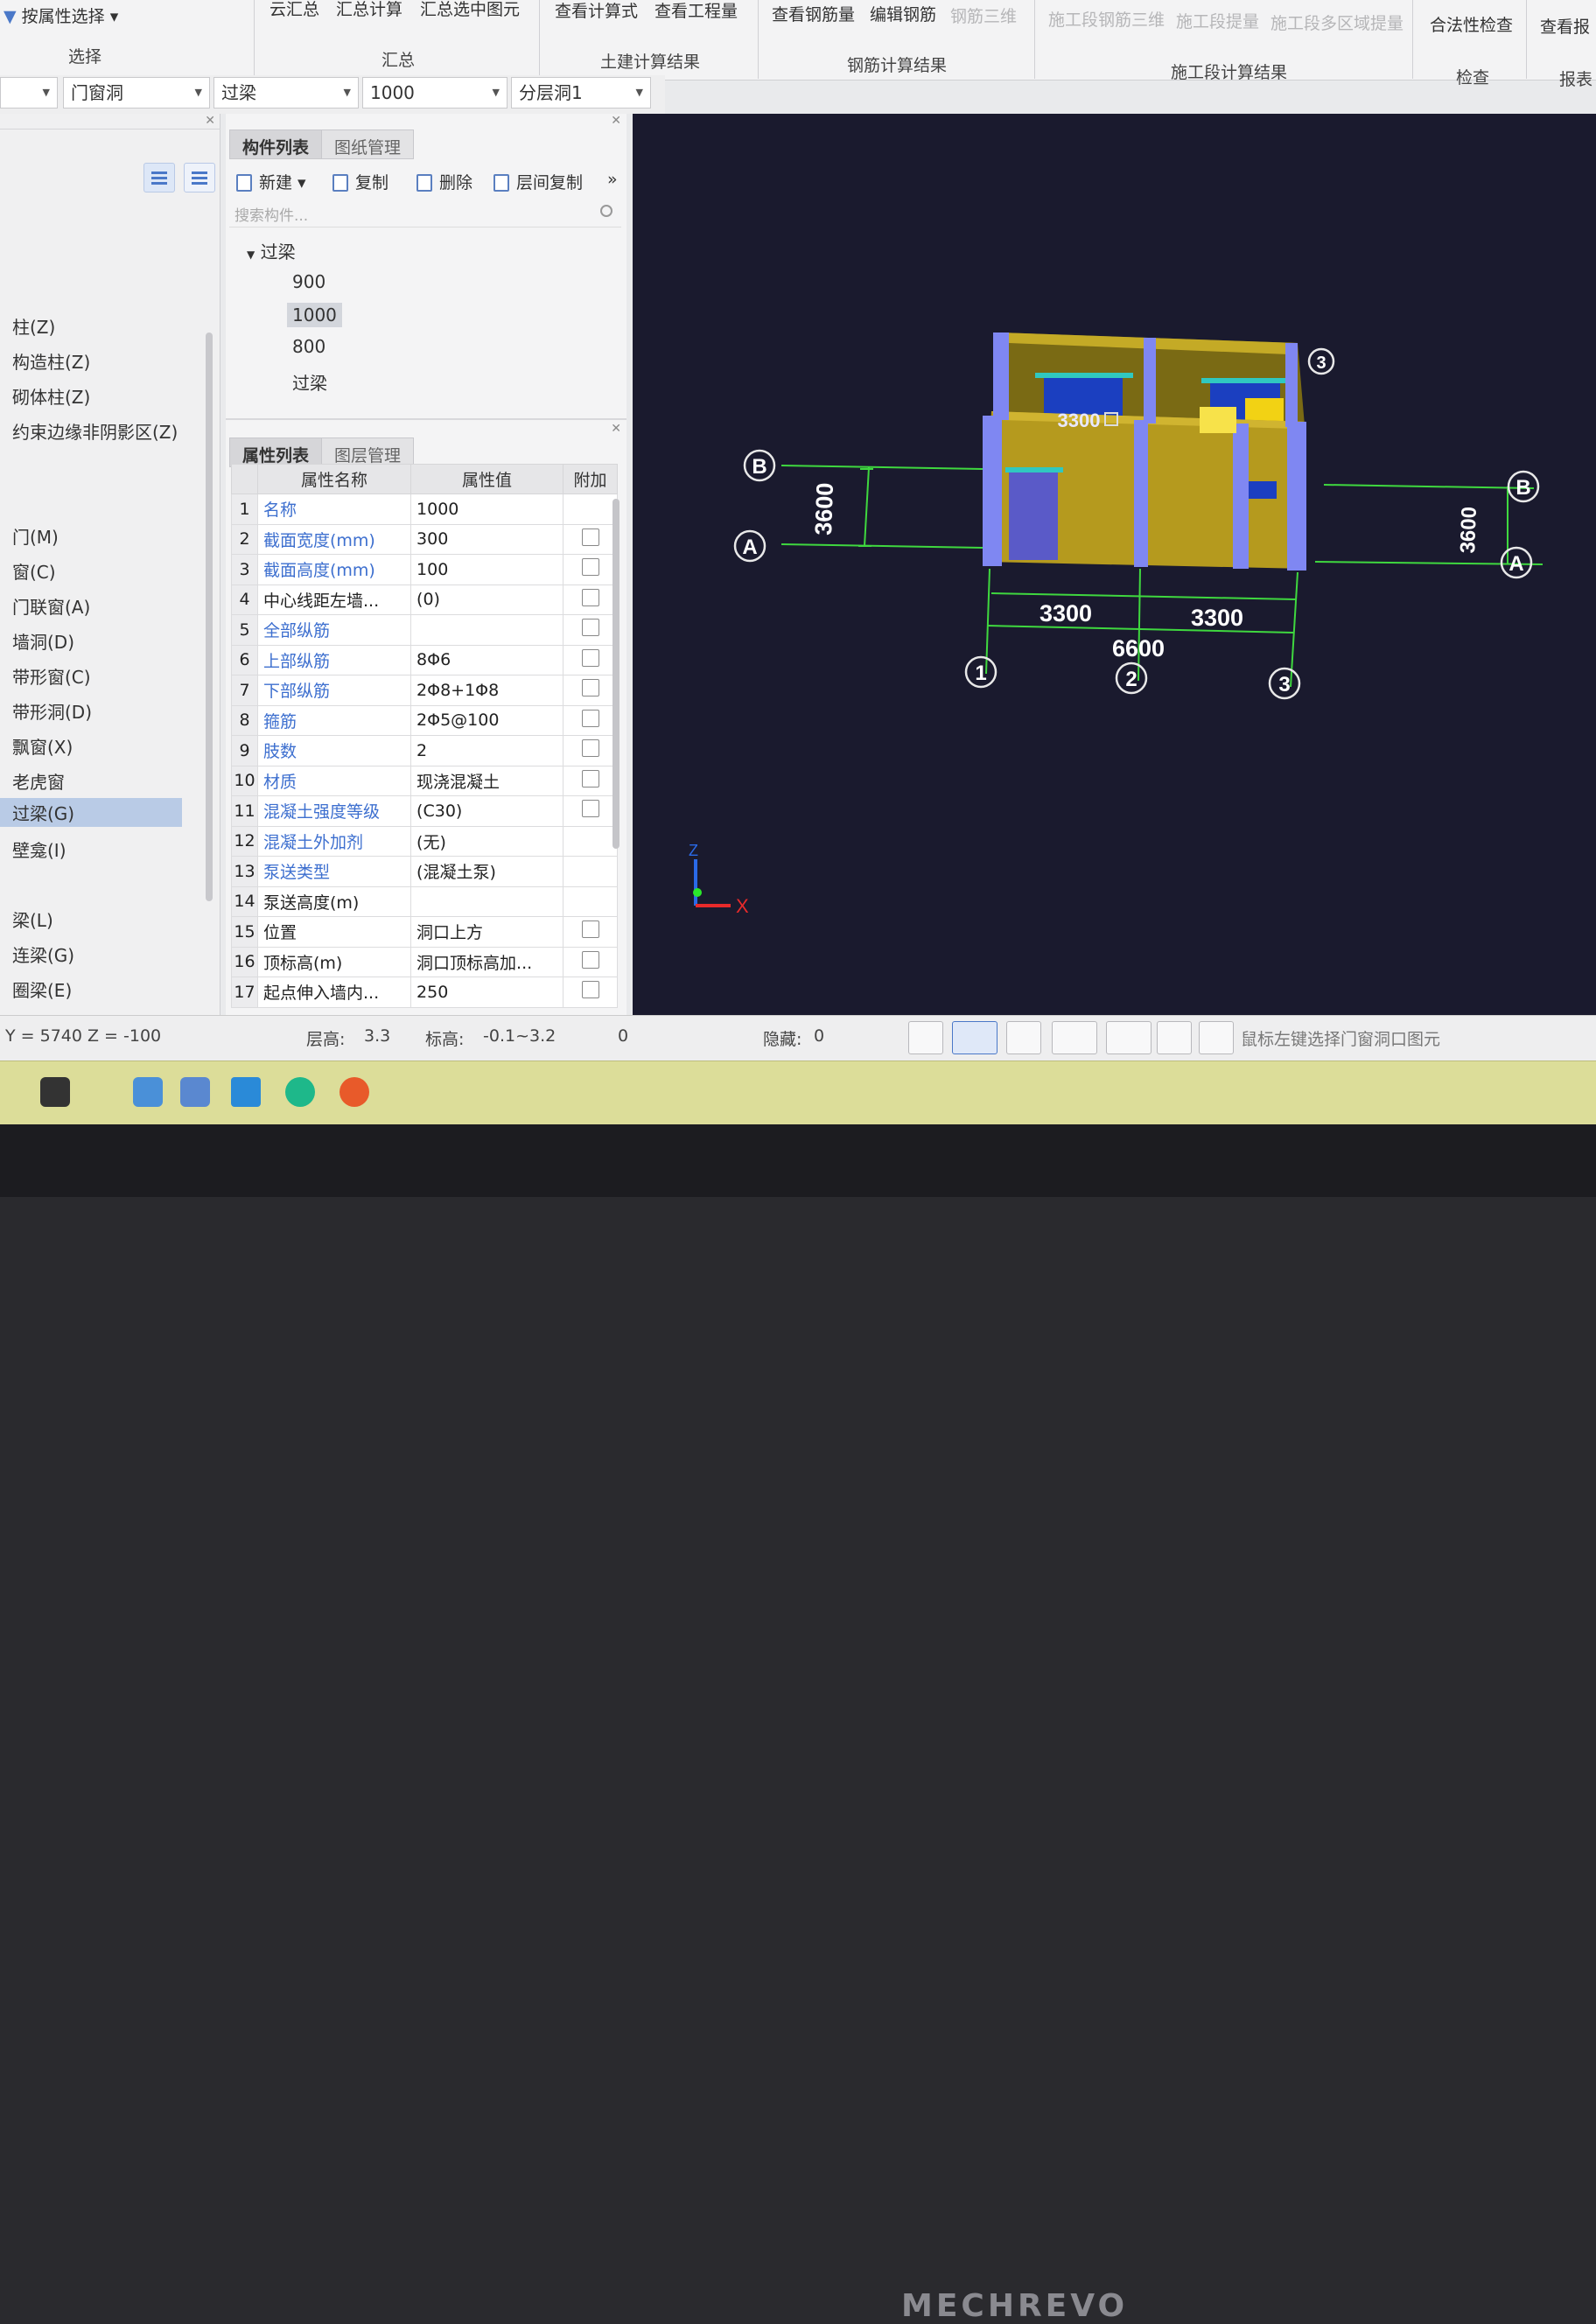 This screenshot has height=2324, width=1596. What do you see at coordinates (616, 674) in the screenshot?
I see `property-scrollbar` at bounding box center [616, 674].